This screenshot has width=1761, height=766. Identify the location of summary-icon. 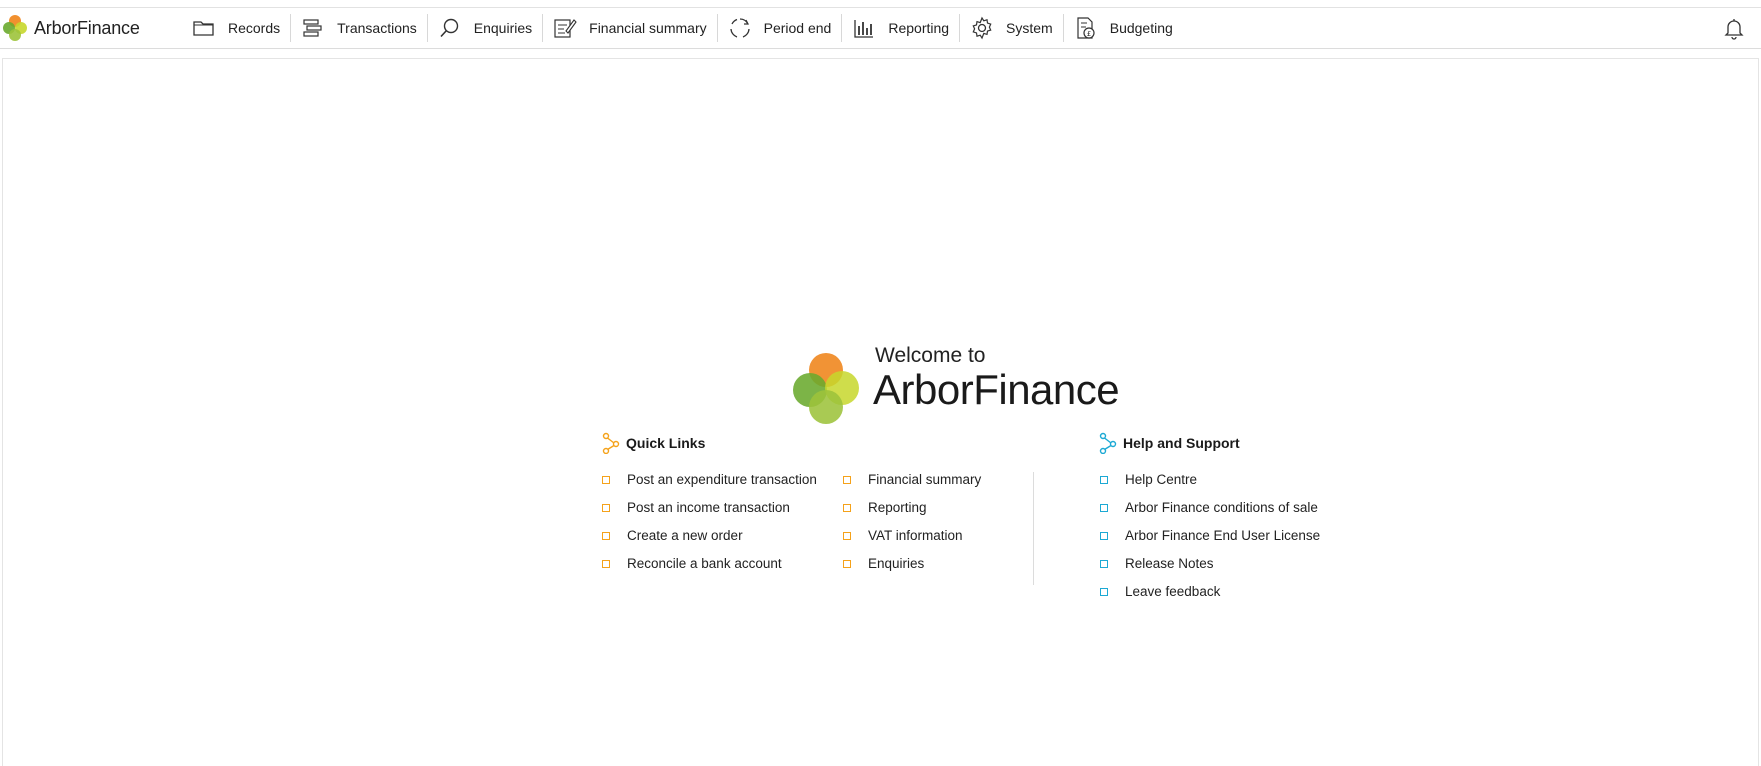
(565, 28).